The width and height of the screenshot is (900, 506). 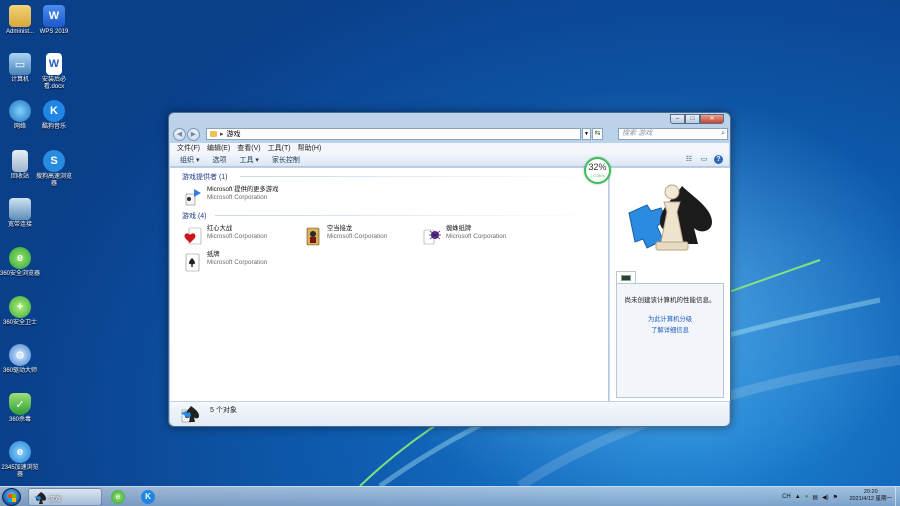 I want to click on menu-file: 文件(F), so click(x=188, y=148).